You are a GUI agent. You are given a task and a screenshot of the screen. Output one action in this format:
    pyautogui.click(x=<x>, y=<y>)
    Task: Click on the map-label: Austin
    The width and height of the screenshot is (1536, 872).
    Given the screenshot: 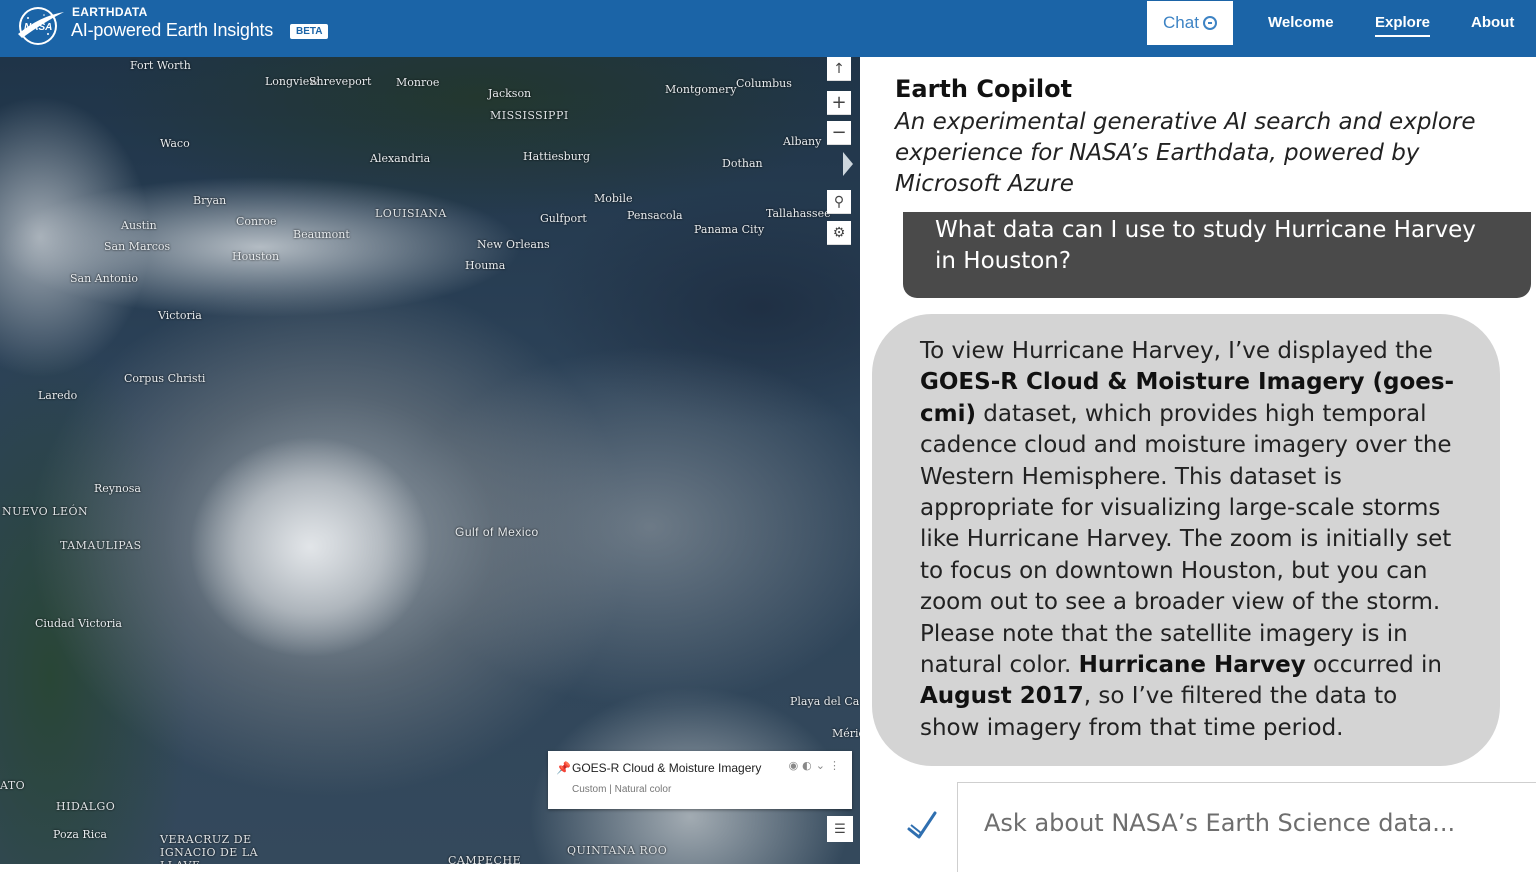 What is the action you would take?
    pyautogui.click(x=139, y=225)
    